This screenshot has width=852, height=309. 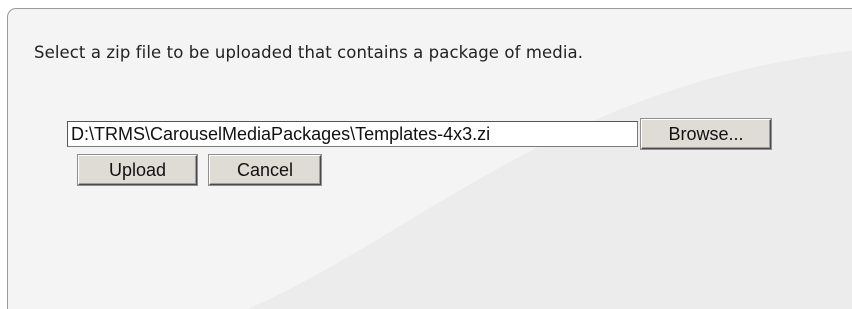 What do you see at coordinates (265, 170) in the screenshot?
I see `cancel-button: Cancel` at bounding box center [265, 170].